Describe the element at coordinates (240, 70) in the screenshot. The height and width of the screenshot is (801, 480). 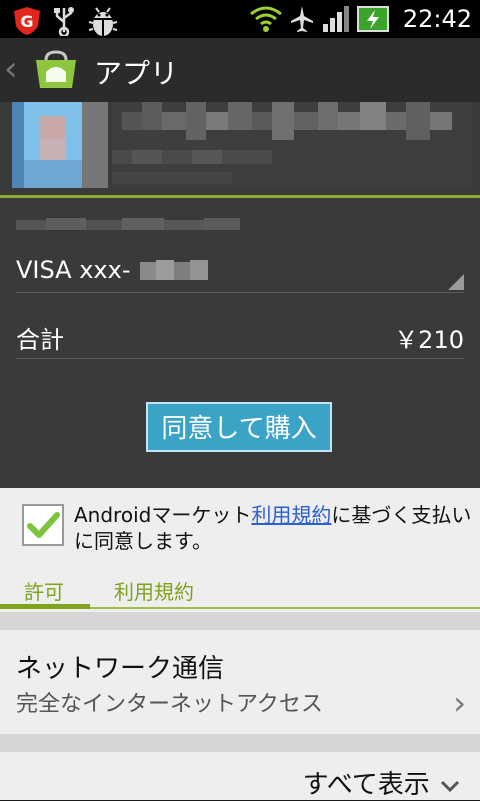
I see `action-bar: ‹ アプリ` at that location.